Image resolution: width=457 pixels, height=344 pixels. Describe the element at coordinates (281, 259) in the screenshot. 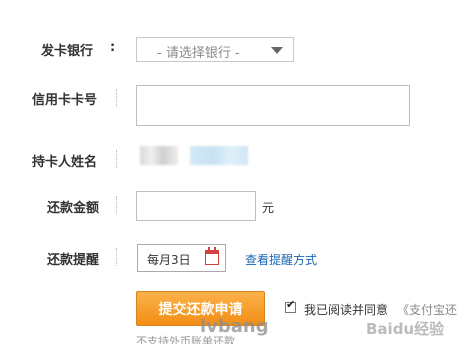

I see `view-reminder-methods-link: 查看提醒方式` at that location.